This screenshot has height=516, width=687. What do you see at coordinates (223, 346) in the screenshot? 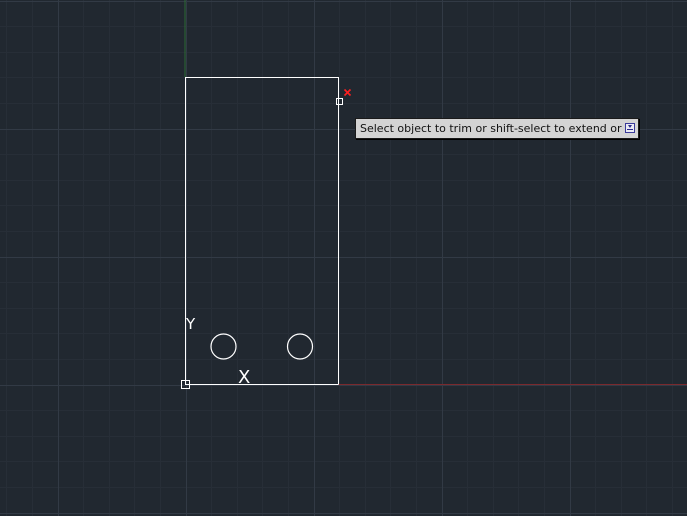
I see `circle-left` at bounding box center [223, 346].